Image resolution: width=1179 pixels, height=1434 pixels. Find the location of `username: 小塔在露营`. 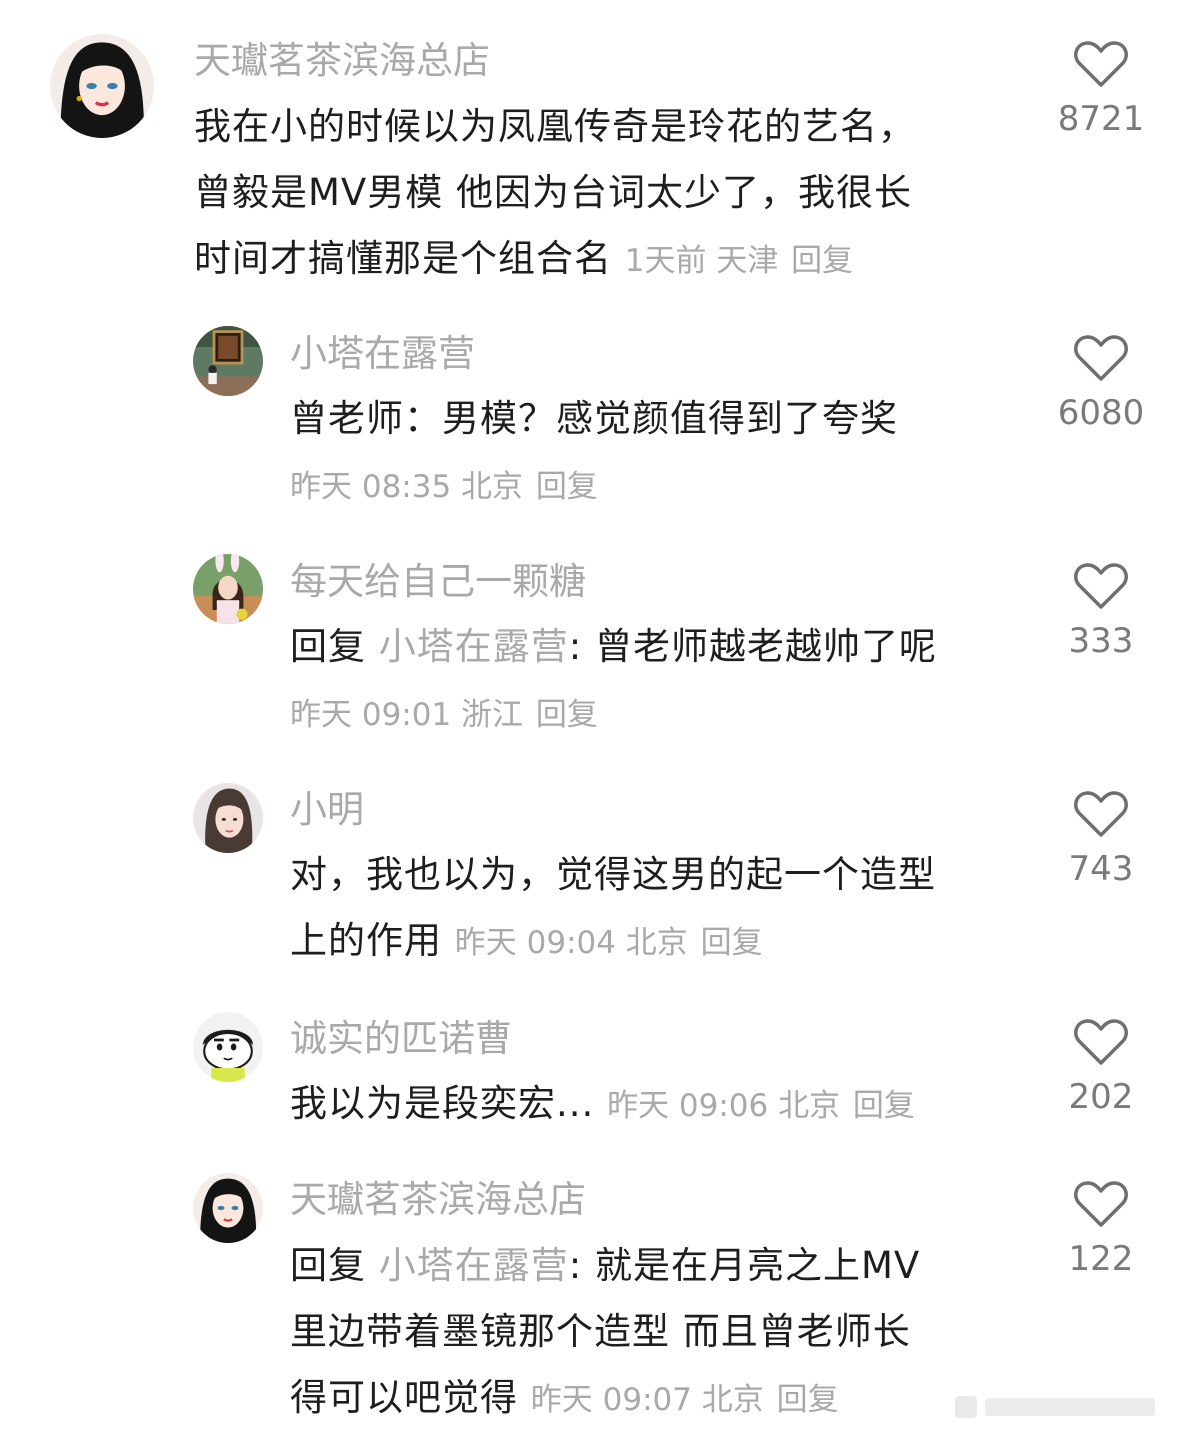

username: 小塔在露营 is located at coordinates (382, 353).